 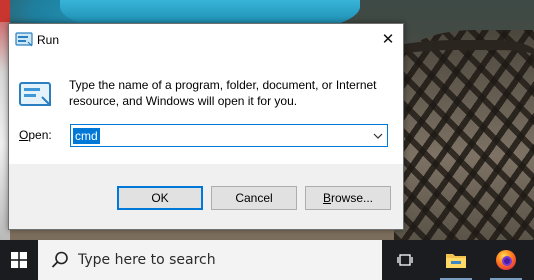 What do you see at coordinates (24, 39) in the screenshot?
I see `run-icon` at bounding box center [24, 39].